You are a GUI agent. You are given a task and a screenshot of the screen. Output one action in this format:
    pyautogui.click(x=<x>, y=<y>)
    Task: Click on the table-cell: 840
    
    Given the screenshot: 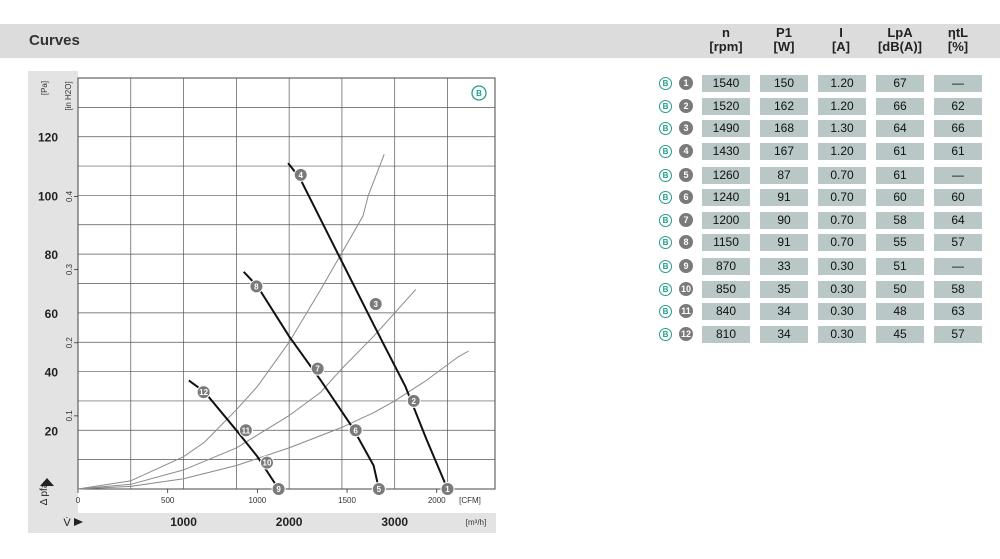 What is the action you would take?
    pyautogui.click(x=726, y=311)
    